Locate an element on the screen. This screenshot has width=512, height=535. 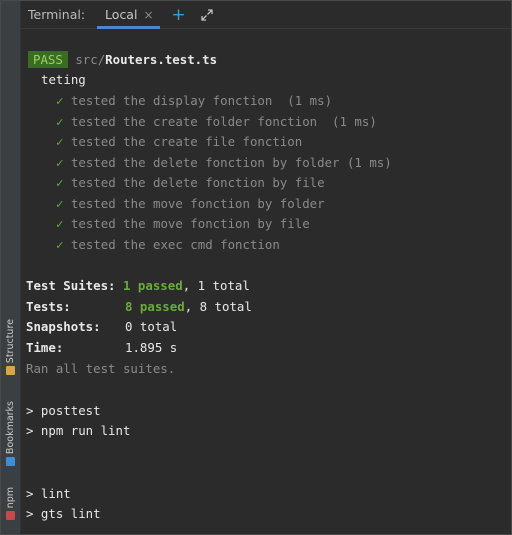
test-name: tested the display fonction (1 ms) is located at coordinates (201, 100).